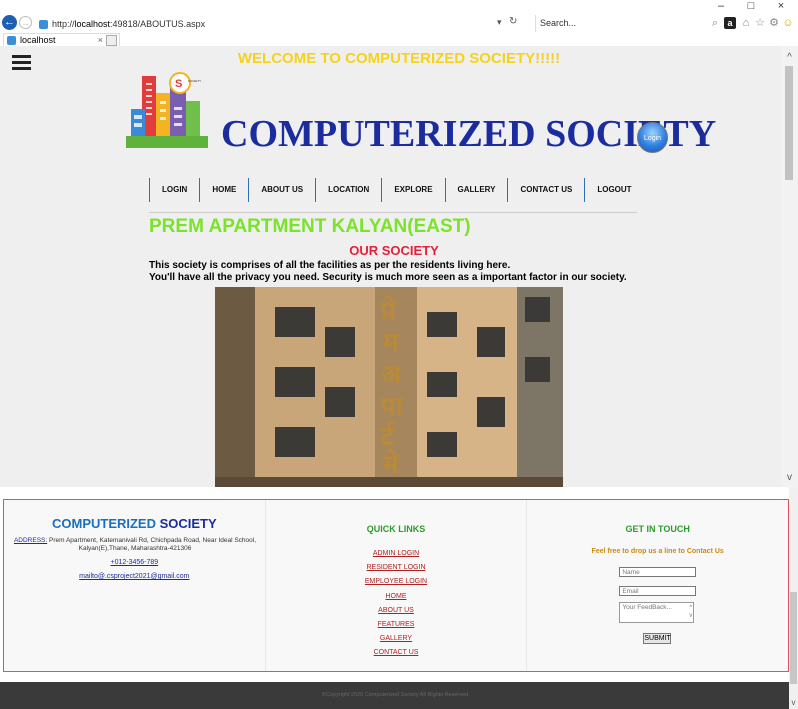 The width and height of the screenshot is (798, 709). I want to click on svg-text: अ, so click(391, 375).